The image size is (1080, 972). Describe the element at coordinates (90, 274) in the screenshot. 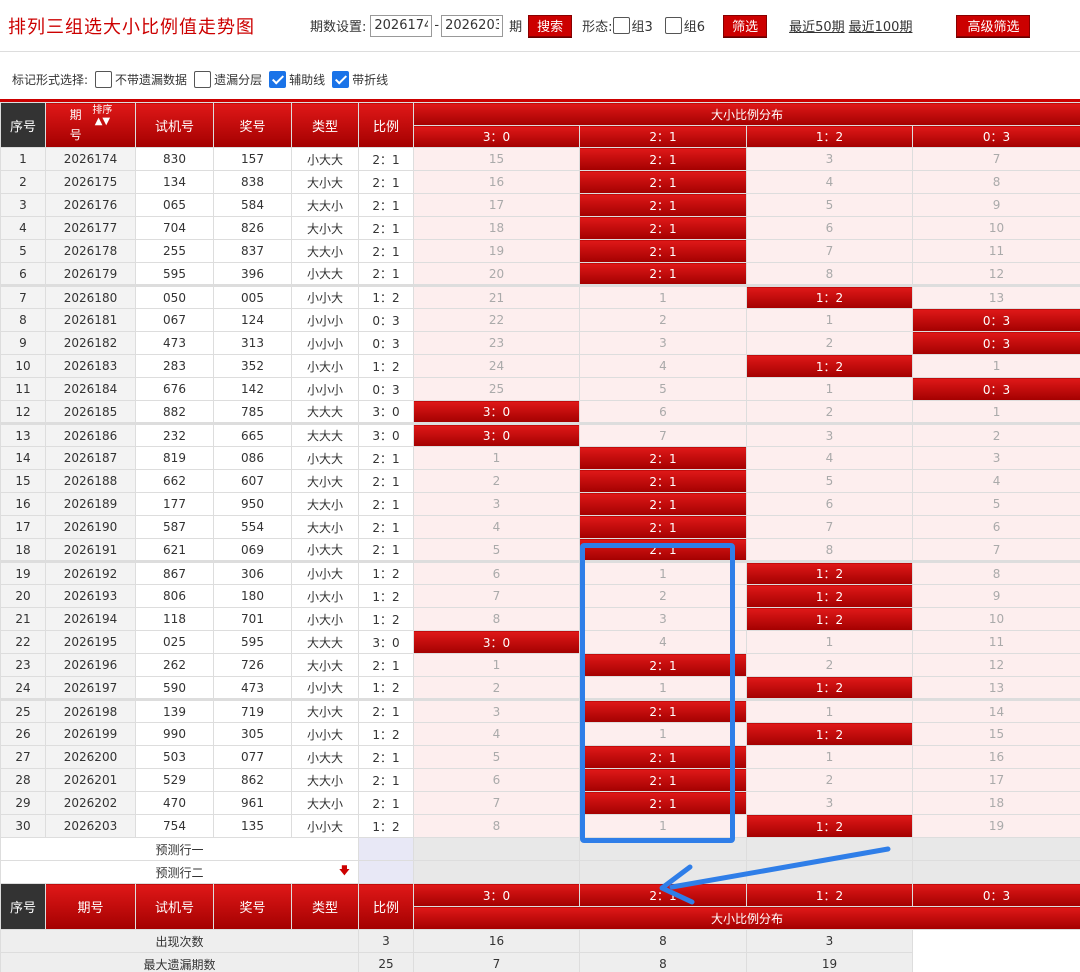

I see `row-period: 2026179` at that location.